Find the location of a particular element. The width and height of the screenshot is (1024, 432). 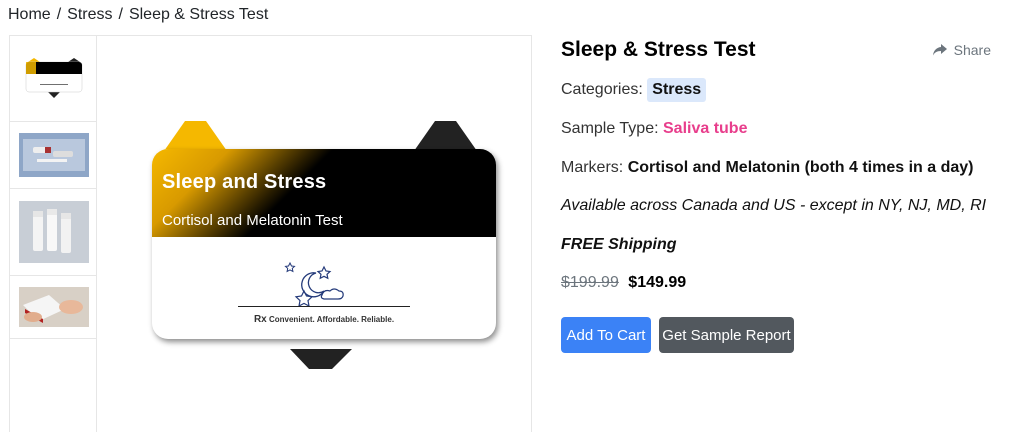

share-arrow-icon is located at coordinates (939, 50).